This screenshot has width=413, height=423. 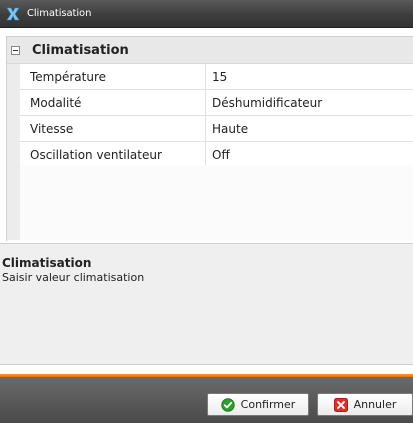 What do you see at coordinates (80, 50) in the screenshot?
I see `section-title: Climatisation` at bounding box center [80, 50].